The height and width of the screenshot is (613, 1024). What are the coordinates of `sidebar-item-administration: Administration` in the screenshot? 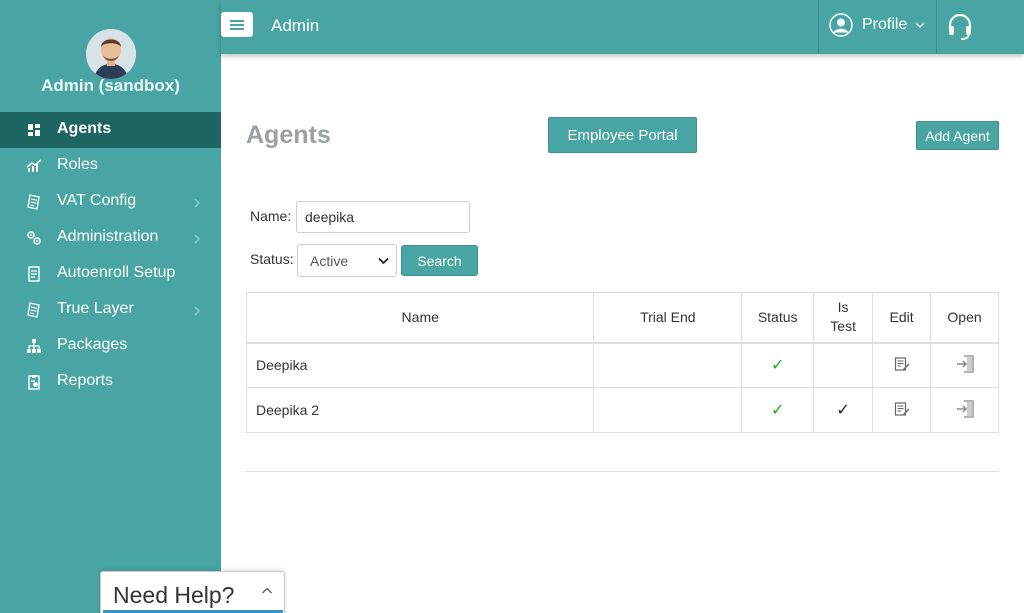 It's located at (110, 238).